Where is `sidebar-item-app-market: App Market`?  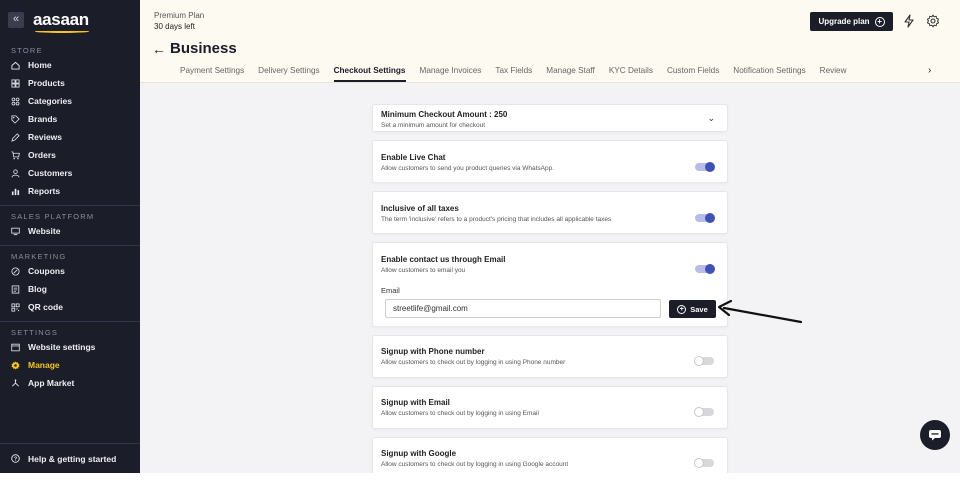
sidebar-item-app-market: App Market is located at coordinates (70, 383).